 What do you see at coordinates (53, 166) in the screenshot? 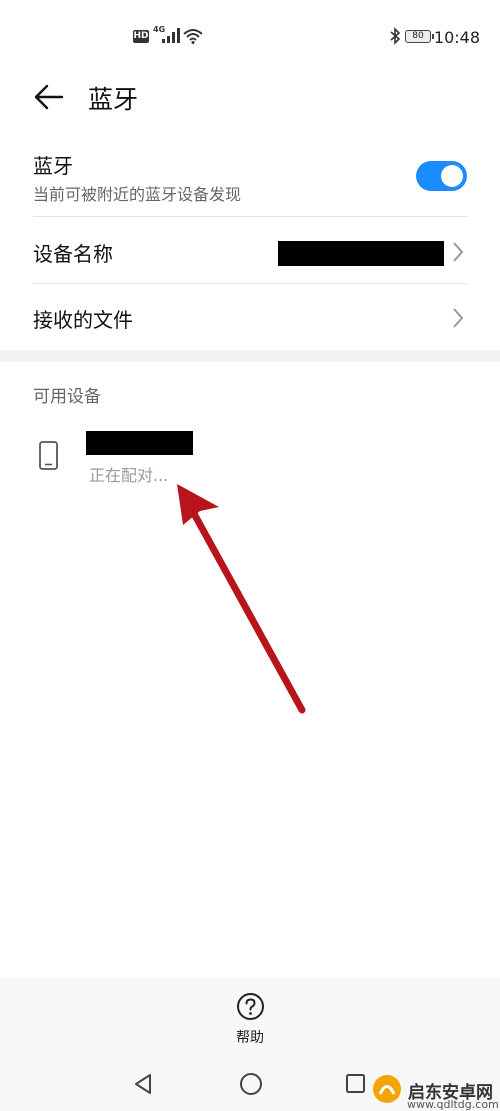
I see `bluetooth-row-title: 蓝牙` at bounding box center [53, 166].